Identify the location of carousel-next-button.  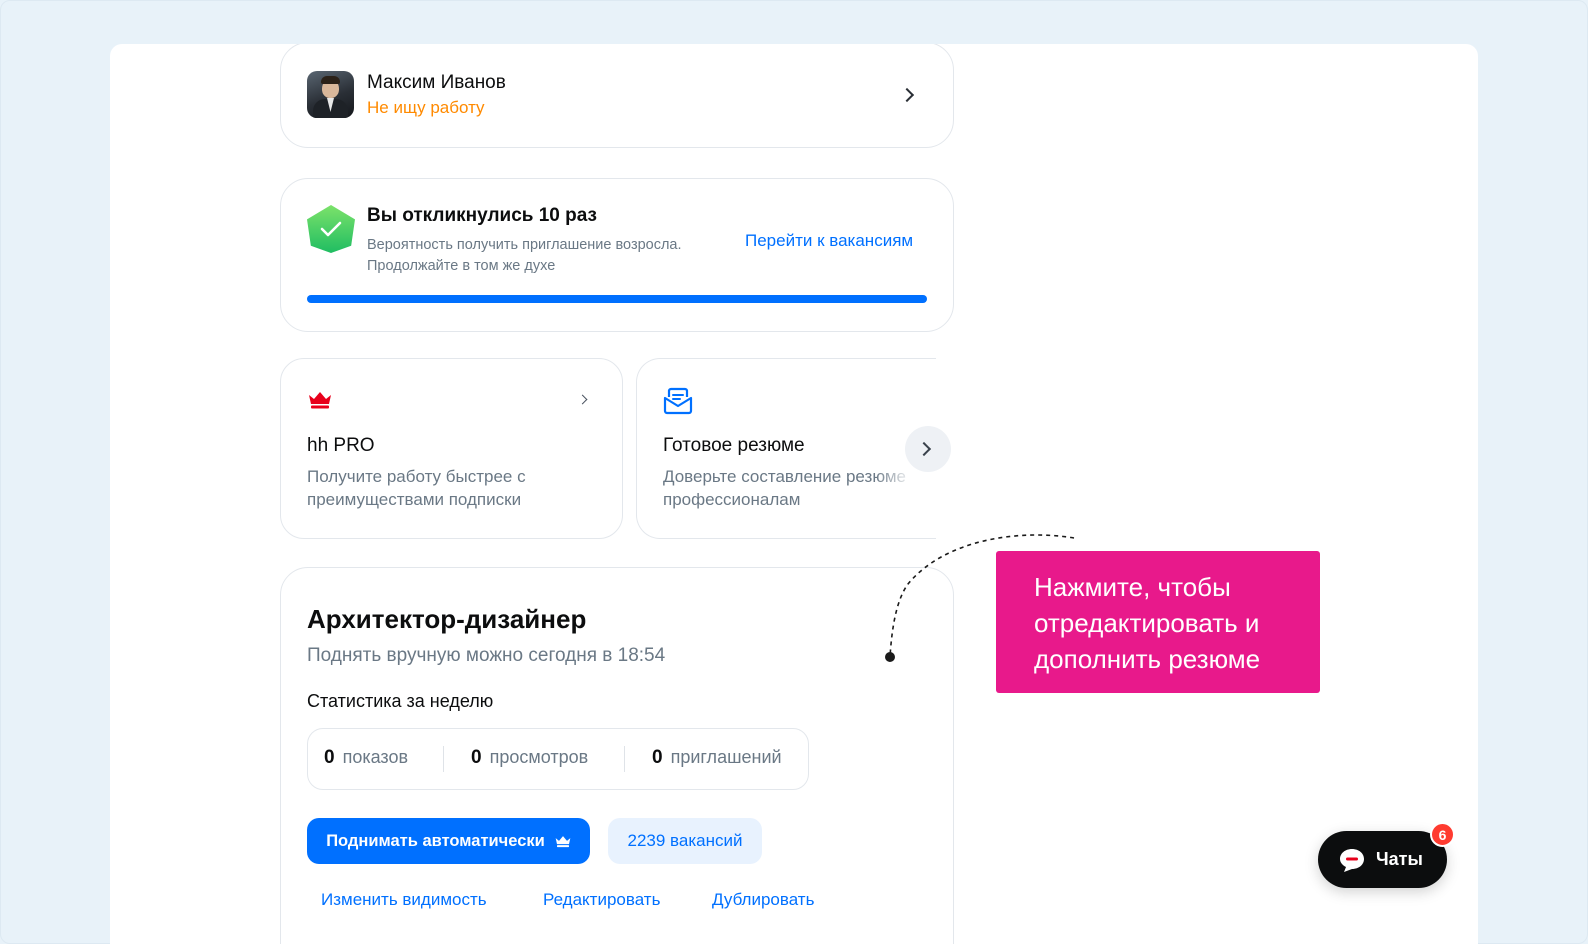
(928, 449).